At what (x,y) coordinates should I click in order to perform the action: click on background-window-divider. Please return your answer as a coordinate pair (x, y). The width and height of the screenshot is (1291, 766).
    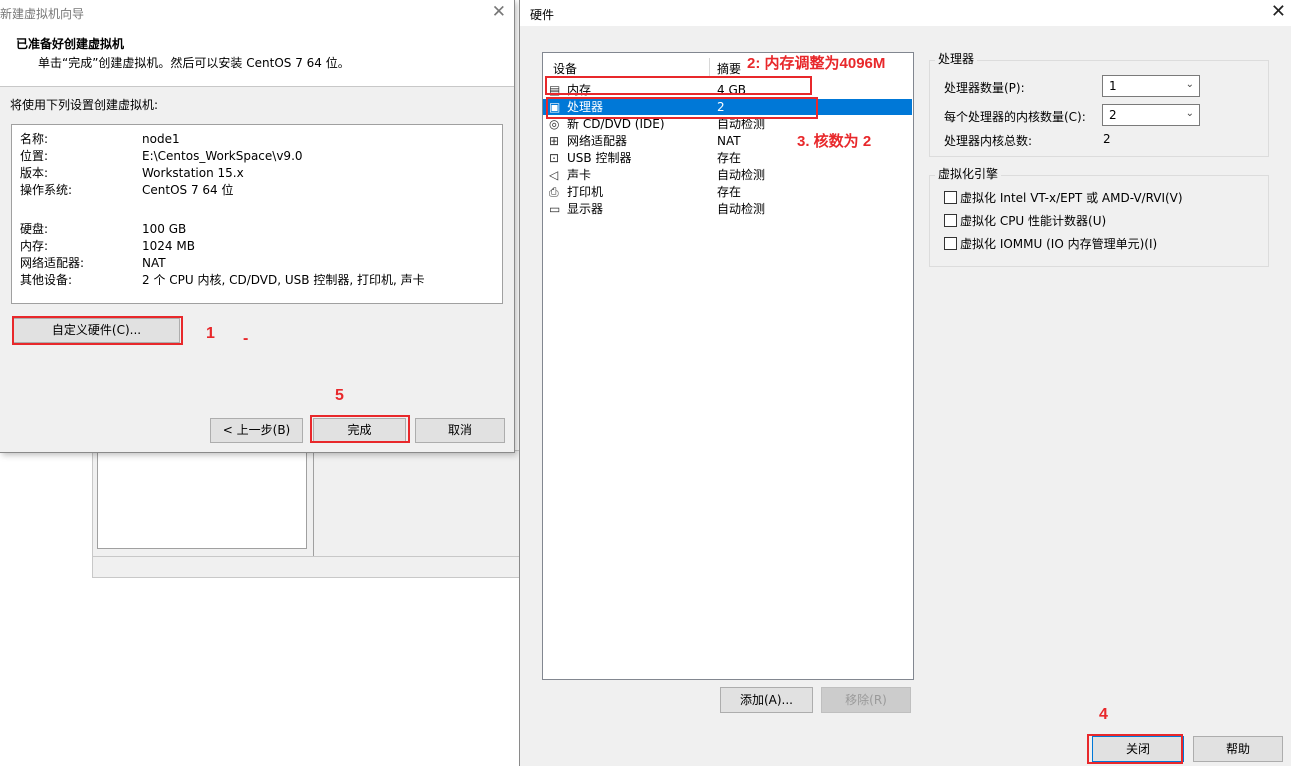
    Looking at the image, I should click on (313, 503).